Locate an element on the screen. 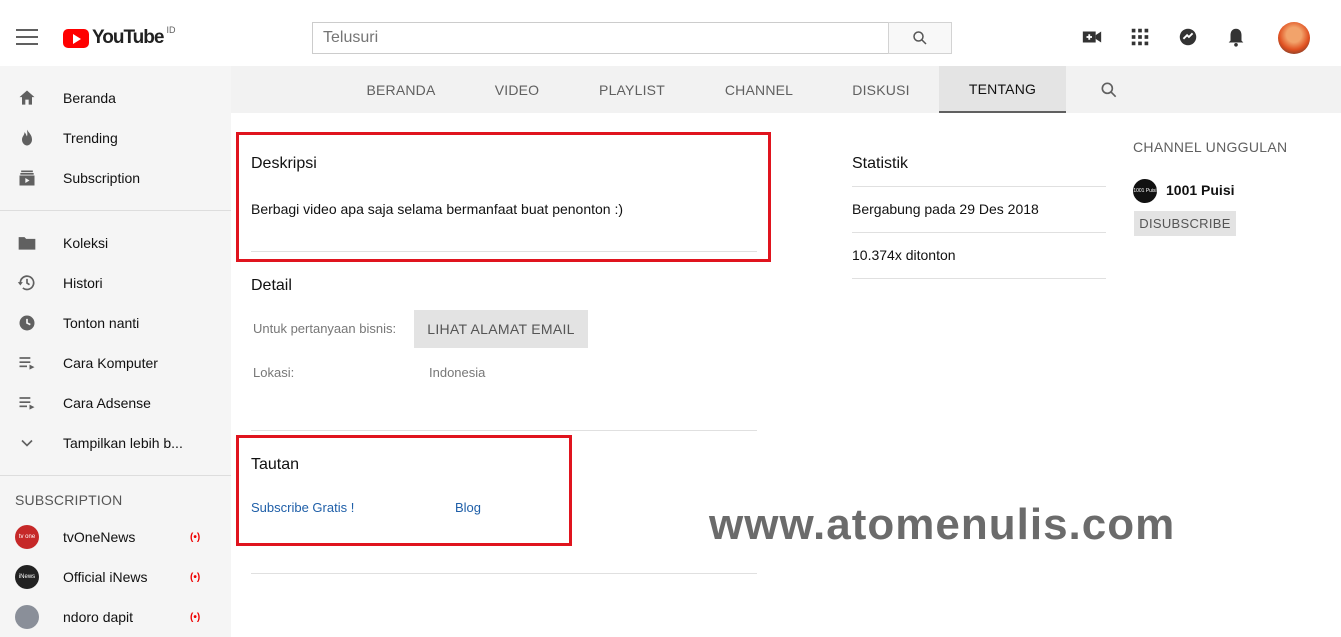 Image resolution: width=1341 pixels, height=637 pixels. channel-avatar: iNews is located at coordinates (27, 577).